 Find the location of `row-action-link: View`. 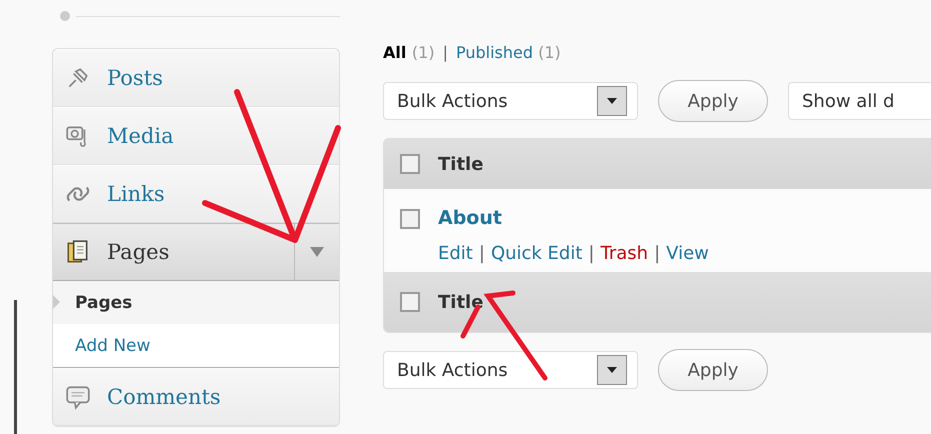

row-action-link: View is located at coordinates (687, 253).